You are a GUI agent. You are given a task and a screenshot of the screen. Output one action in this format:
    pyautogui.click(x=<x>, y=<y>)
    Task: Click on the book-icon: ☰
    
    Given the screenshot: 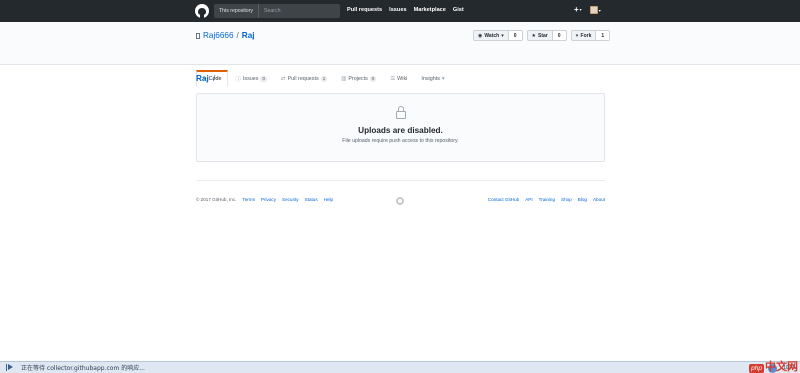 What is the action you would take?
    pyautogui.click(x=393, y=79)
    